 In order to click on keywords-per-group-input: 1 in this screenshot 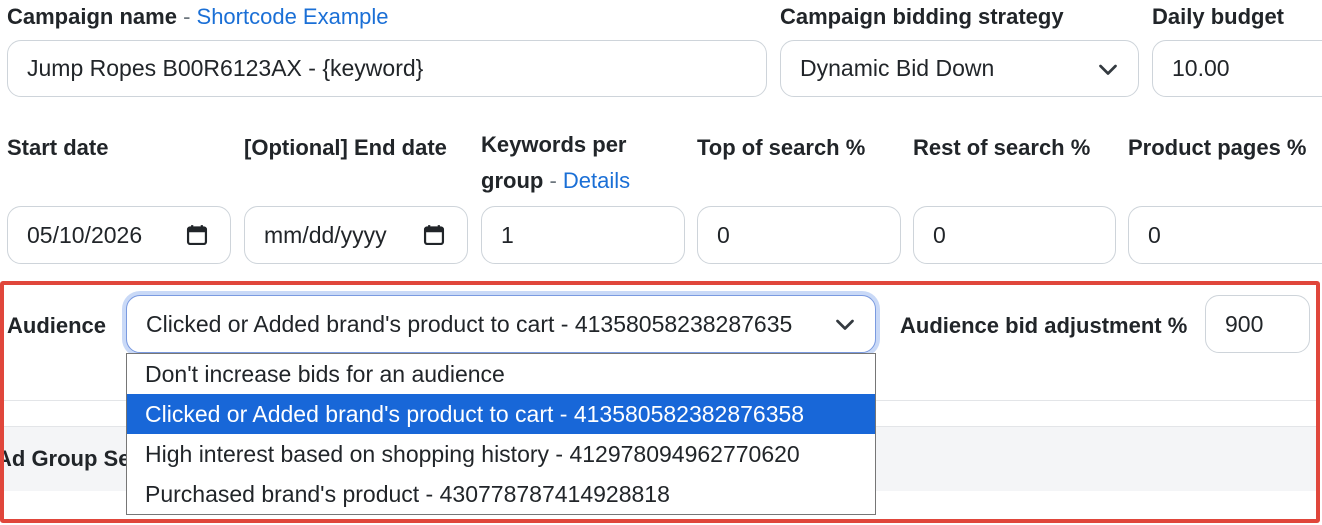, I will do `click(583, 235)`.